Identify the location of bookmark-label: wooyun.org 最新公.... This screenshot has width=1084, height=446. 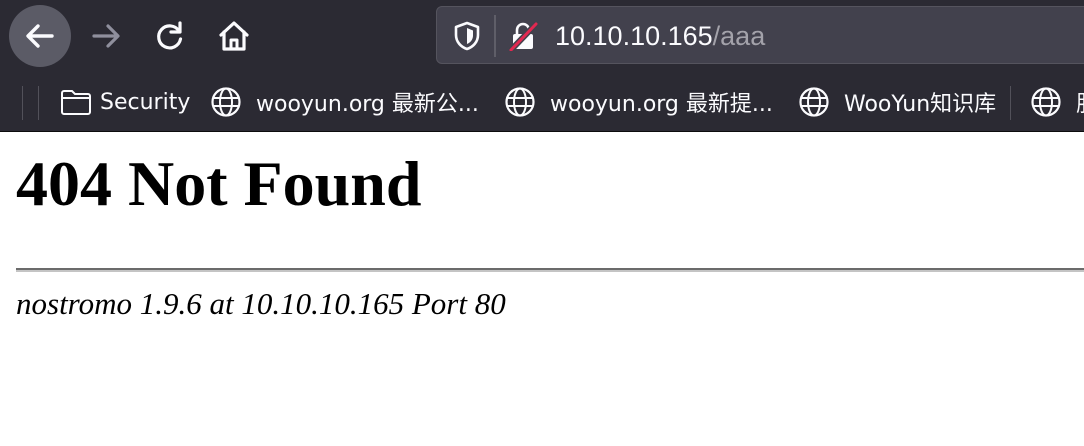
(367, 104).